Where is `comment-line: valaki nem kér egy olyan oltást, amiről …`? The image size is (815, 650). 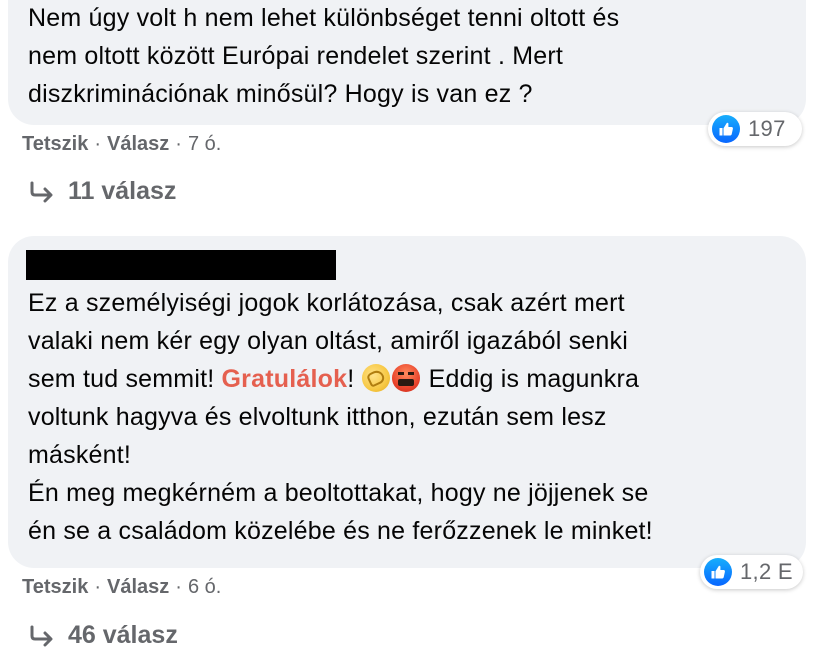
comment-line: valaki nem kér egy olyan oltást, amiről … is located at coordinates (328, 341).